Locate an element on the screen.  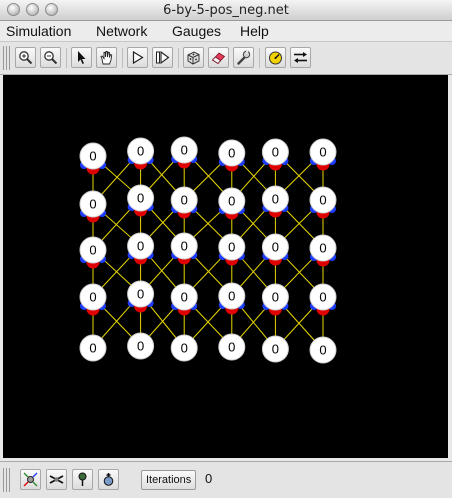
select-pointer-icon is located at coordinates (82, 57).